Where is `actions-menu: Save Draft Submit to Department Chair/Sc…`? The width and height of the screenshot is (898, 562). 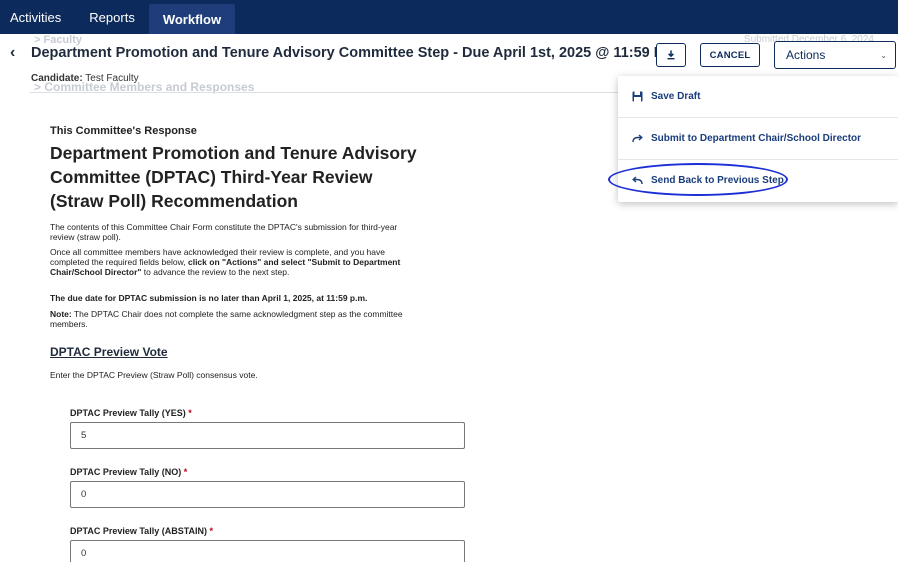
actions-menu: Save Draft Submit to Department Chair/Sc… is located at coordinates (758, 139).